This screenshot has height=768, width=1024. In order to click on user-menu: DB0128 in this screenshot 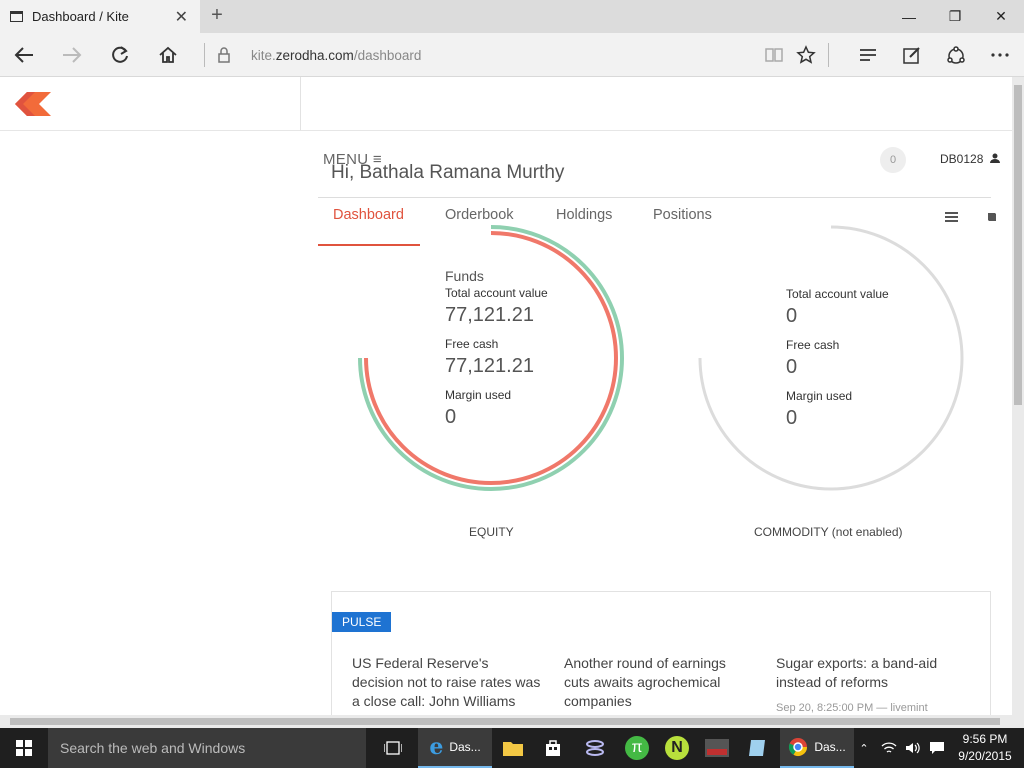, I will do `click(970, 159)`.